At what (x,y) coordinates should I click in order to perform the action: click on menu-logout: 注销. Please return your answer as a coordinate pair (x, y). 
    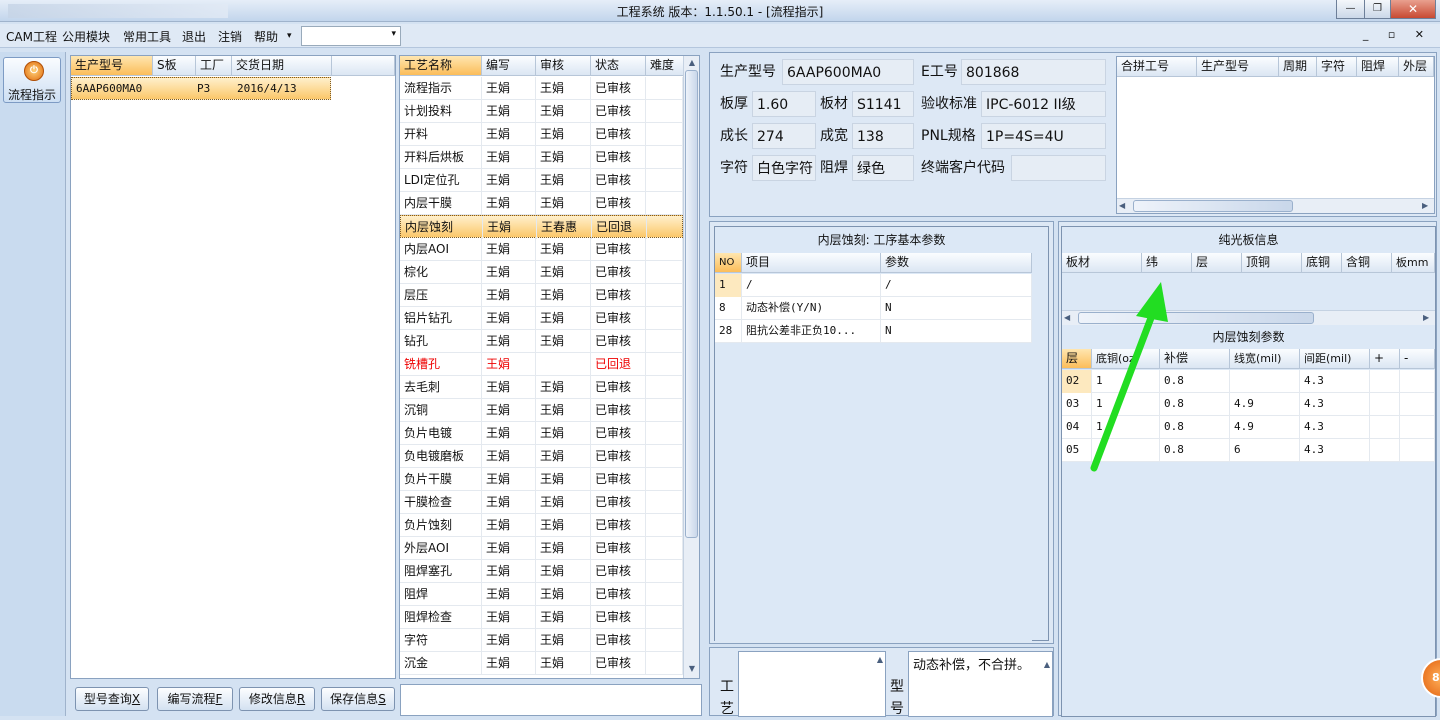
    Looking at the image, I should click on (230, 36).